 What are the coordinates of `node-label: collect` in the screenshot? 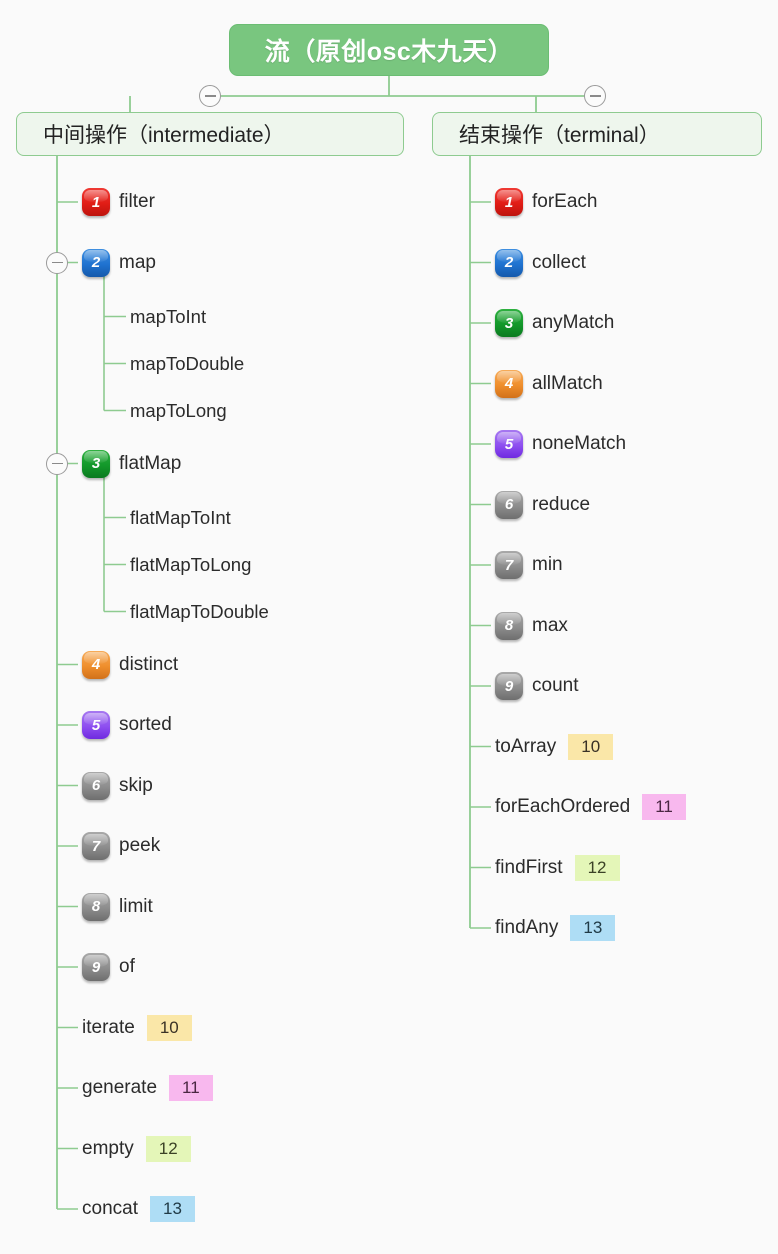 It's located at (559, 262).